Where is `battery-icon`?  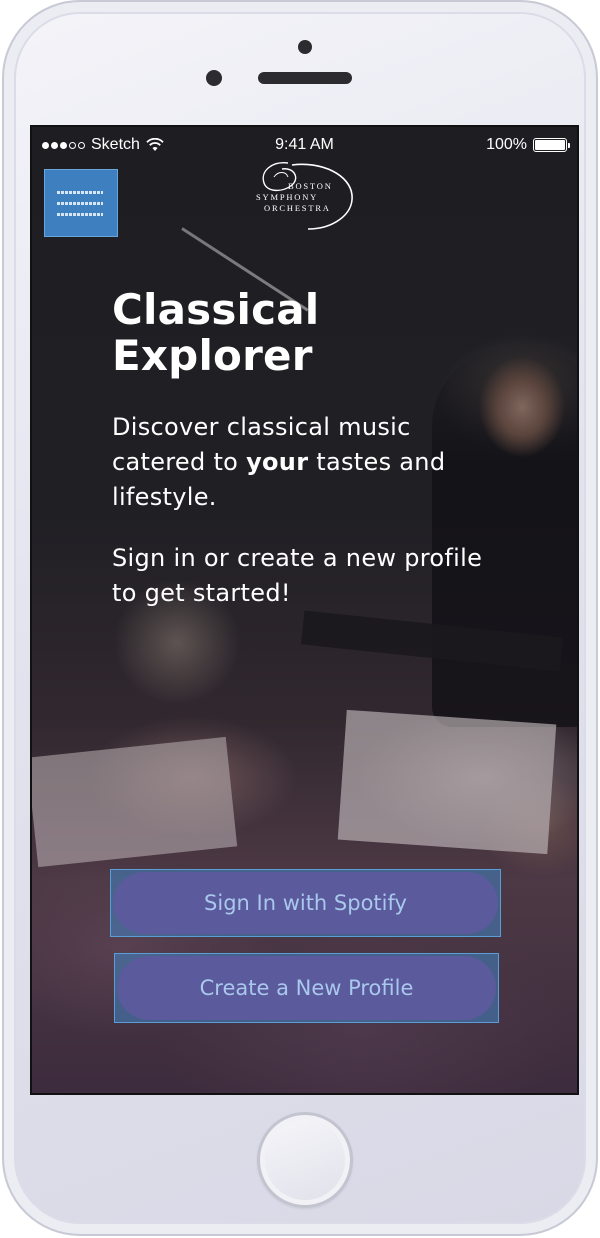
battery-icon is located at coordinates (551, 145).